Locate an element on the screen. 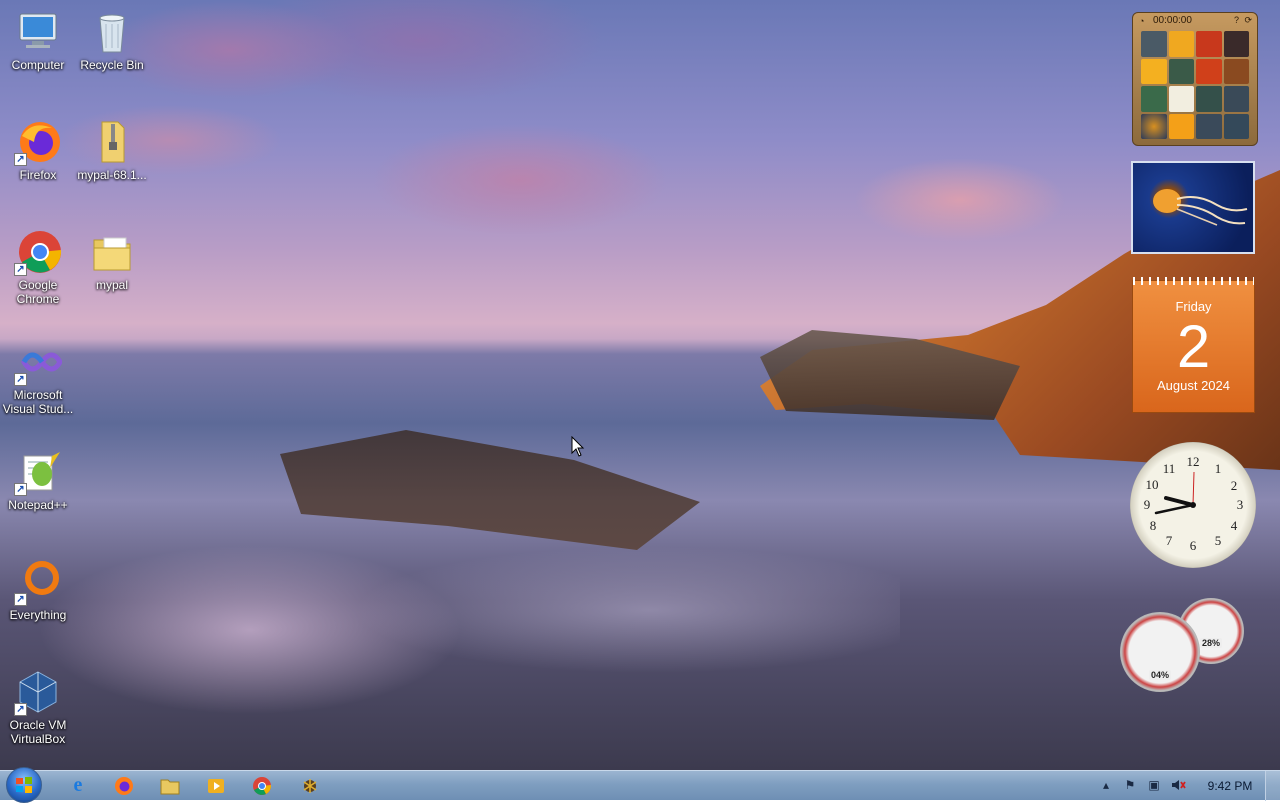  file-explorer-icon is located at coordinates (170, 786).